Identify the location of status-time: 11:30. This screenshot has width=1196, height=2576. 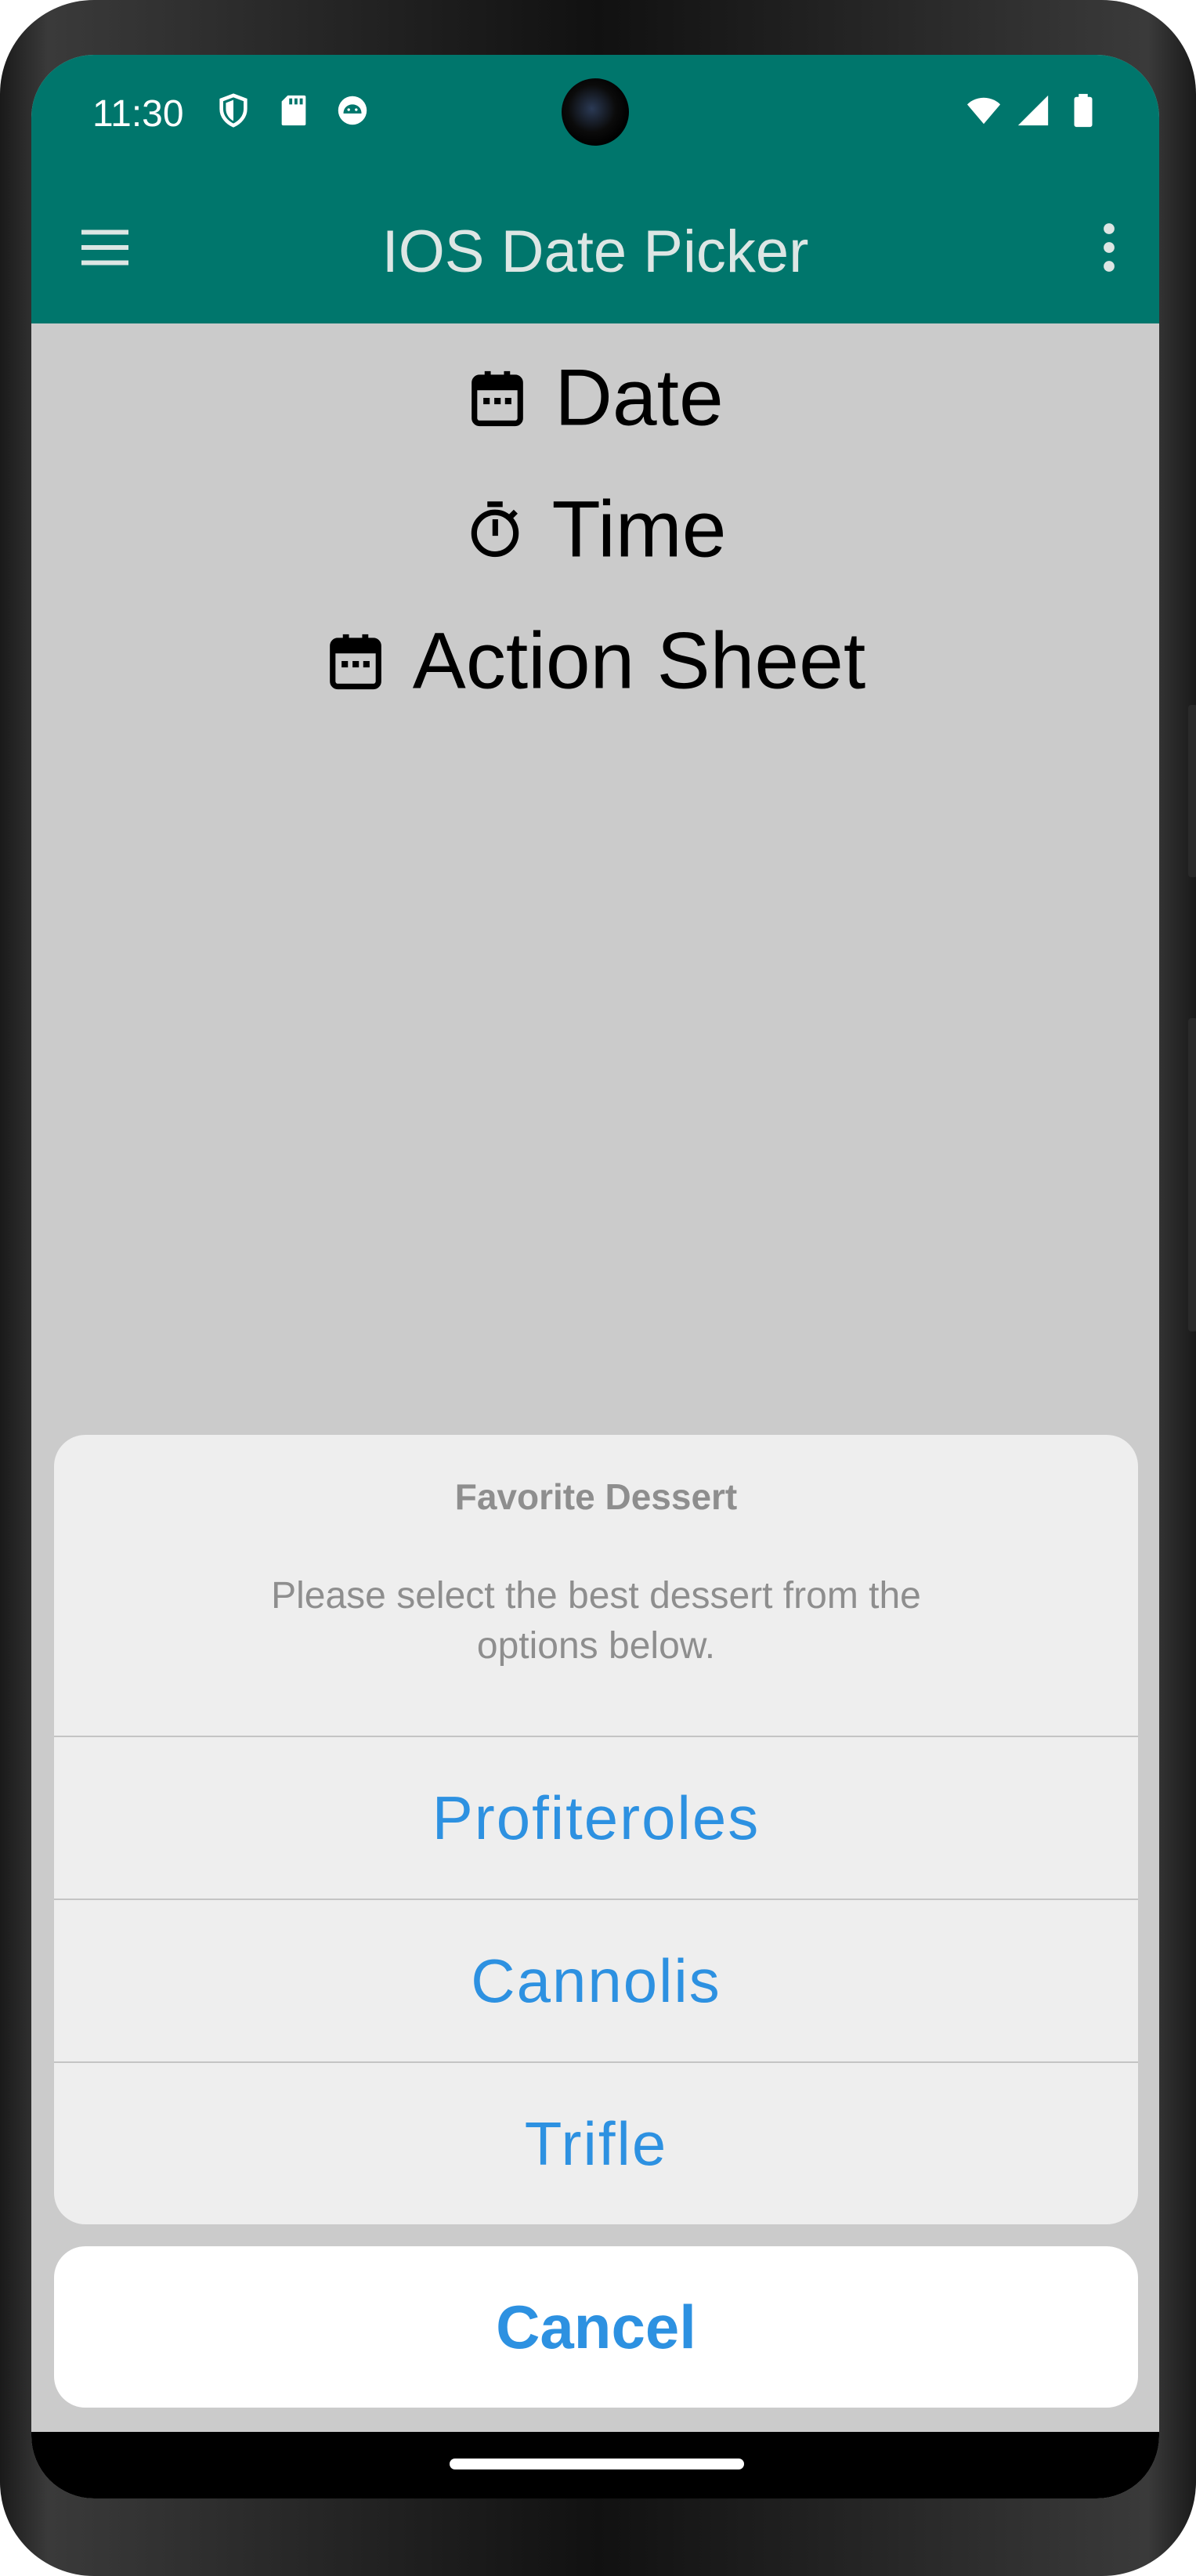
(138, 114).